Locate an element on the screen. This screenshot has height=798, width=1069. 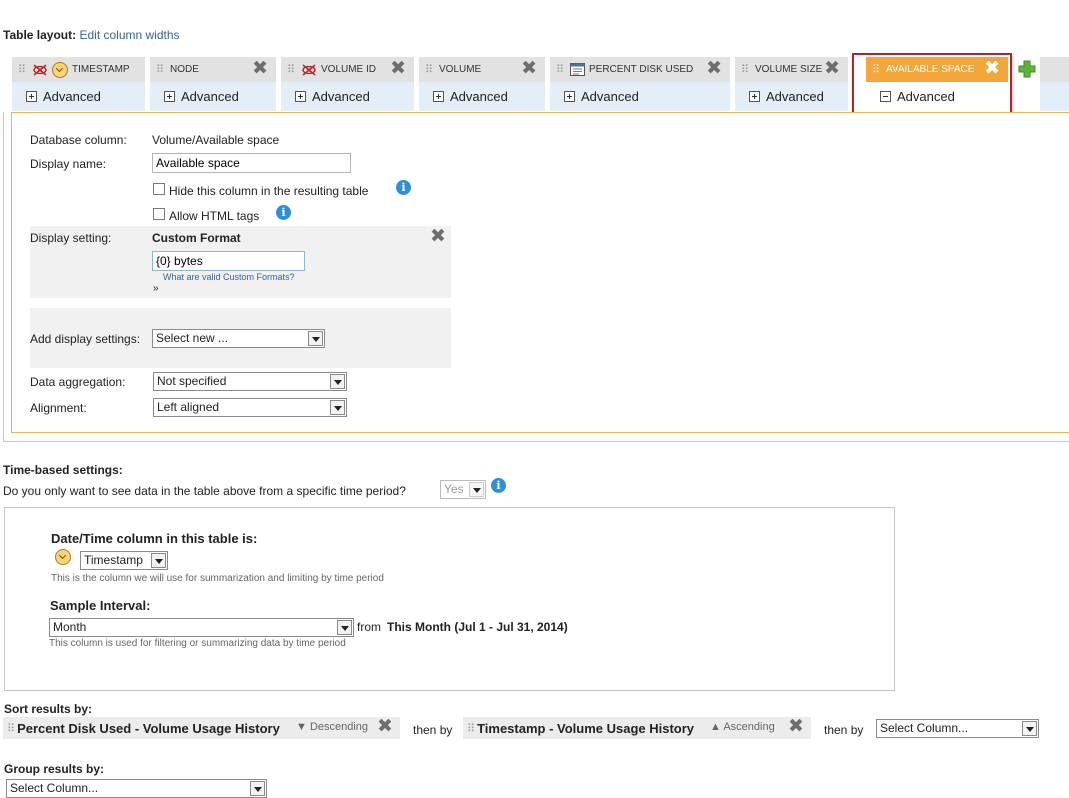
column-tab-timestamp: ⠿ TIMESTAMP Advanced is located at coordinates (78, 84).